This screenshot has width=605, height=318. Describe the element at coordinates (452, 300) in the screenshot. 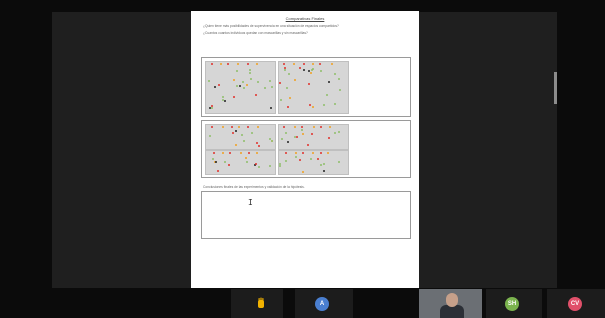

I see `participant-video-face` at that location.